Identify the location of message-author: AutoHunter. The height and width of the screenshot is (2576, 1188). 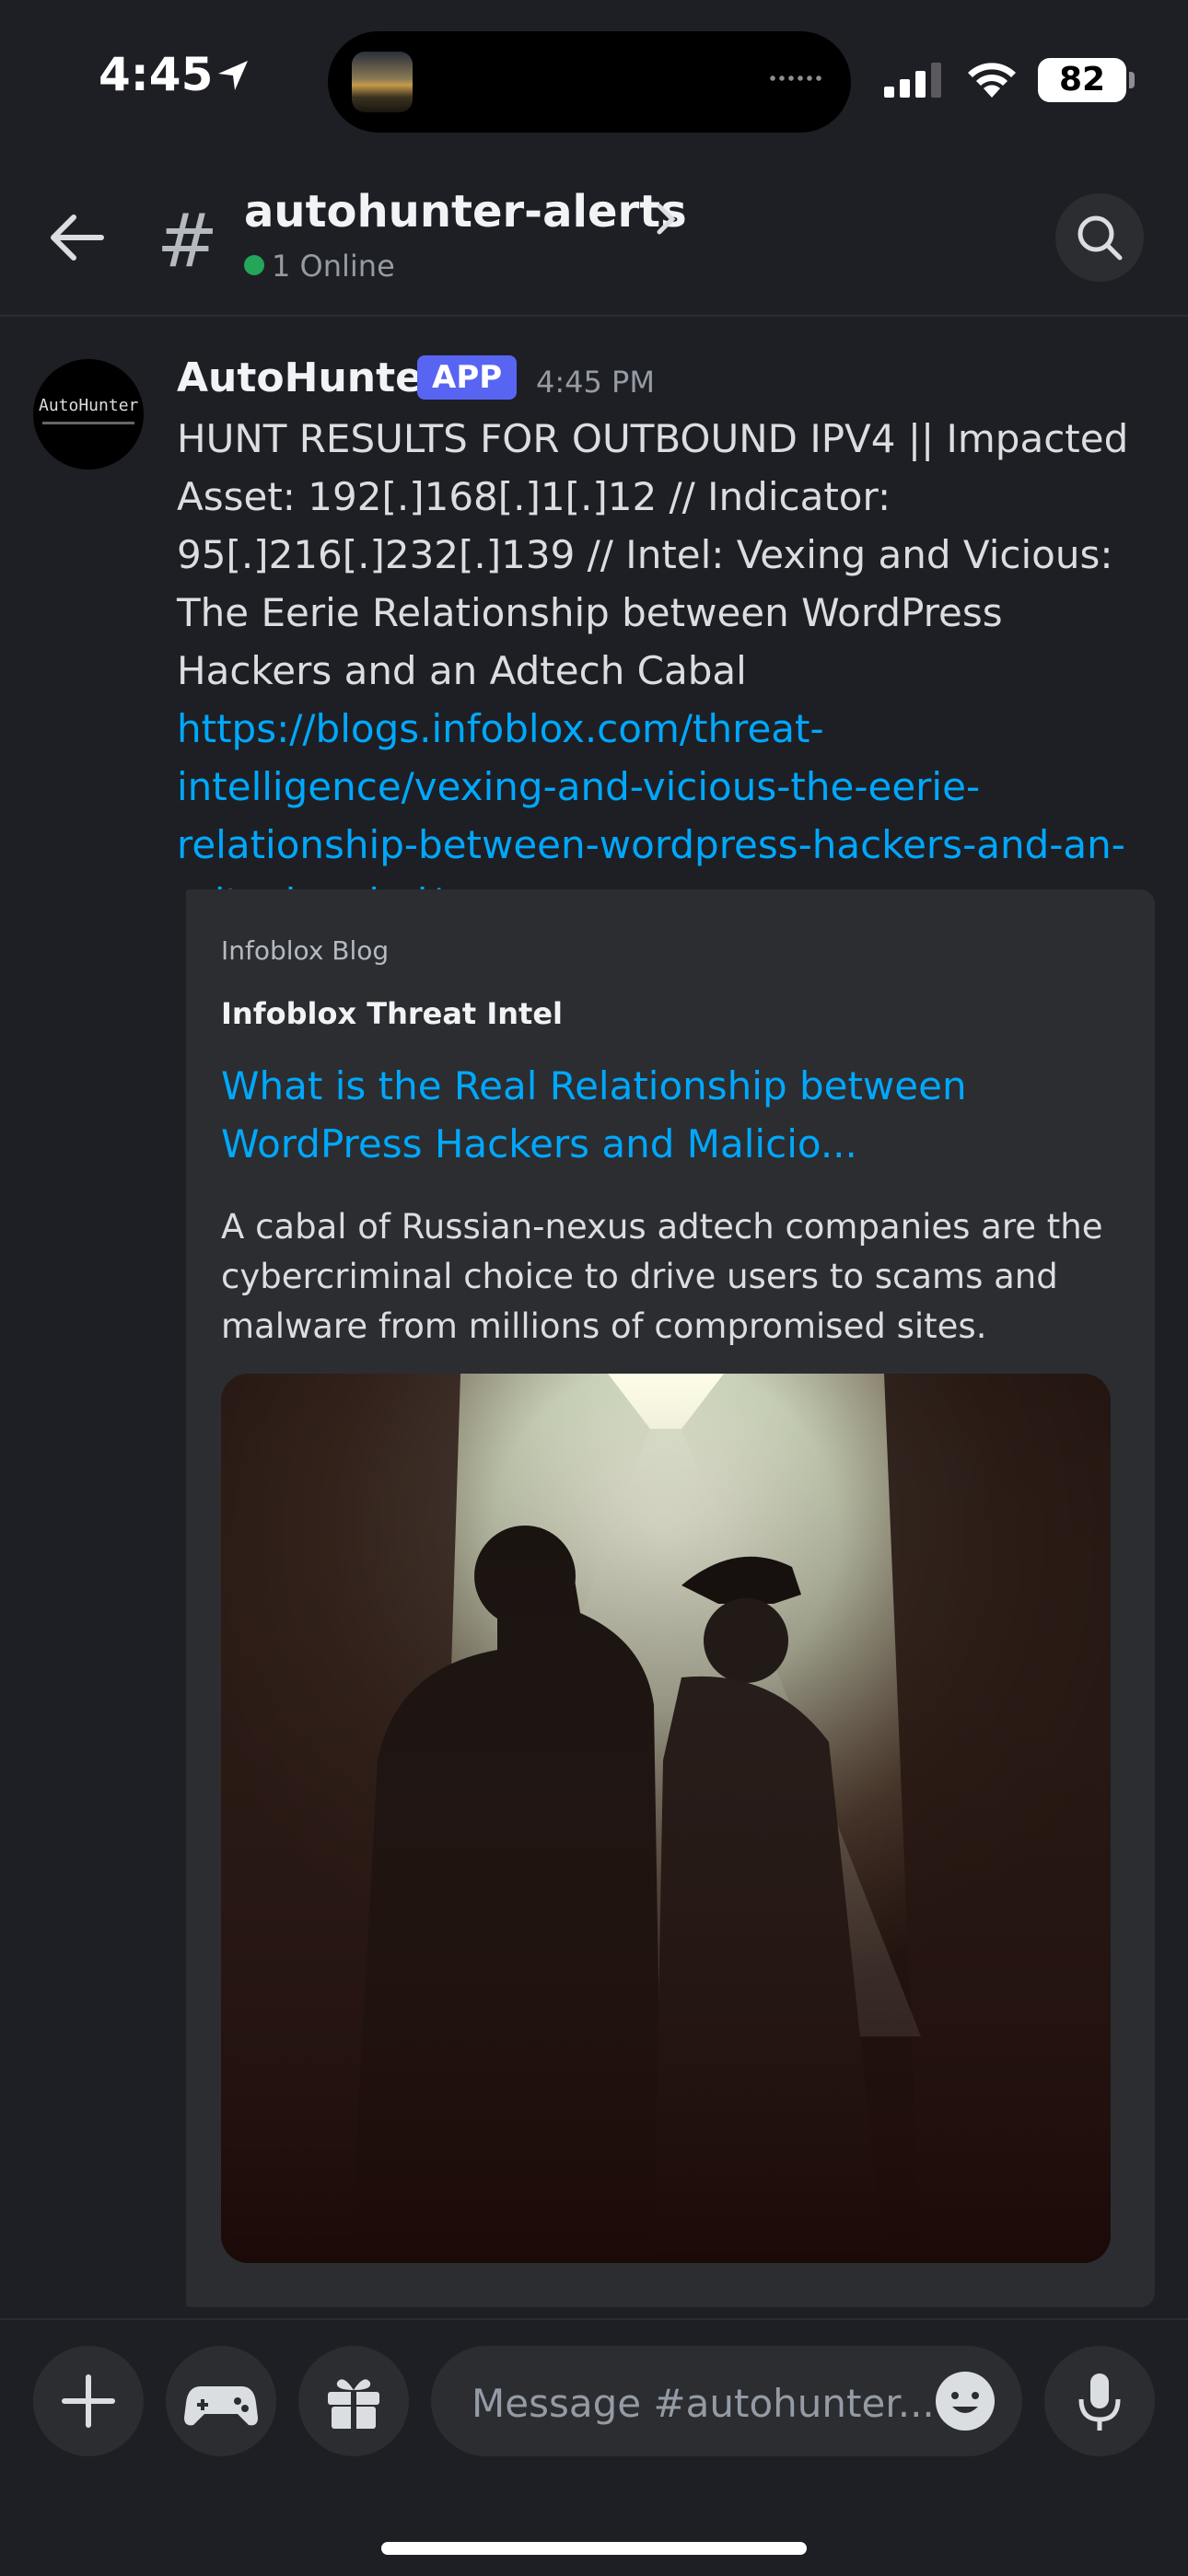
(310, 377).